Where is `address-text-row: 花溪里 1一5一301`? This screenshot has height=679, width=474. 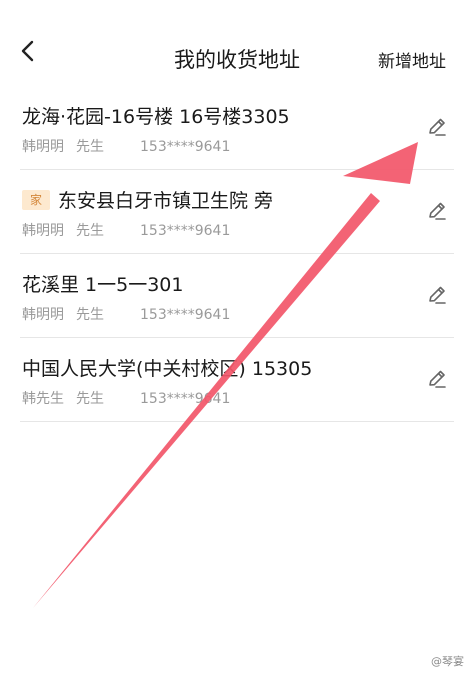 address-text-row: 花溪里 1一5一301 is located at coordinates (102, 283).